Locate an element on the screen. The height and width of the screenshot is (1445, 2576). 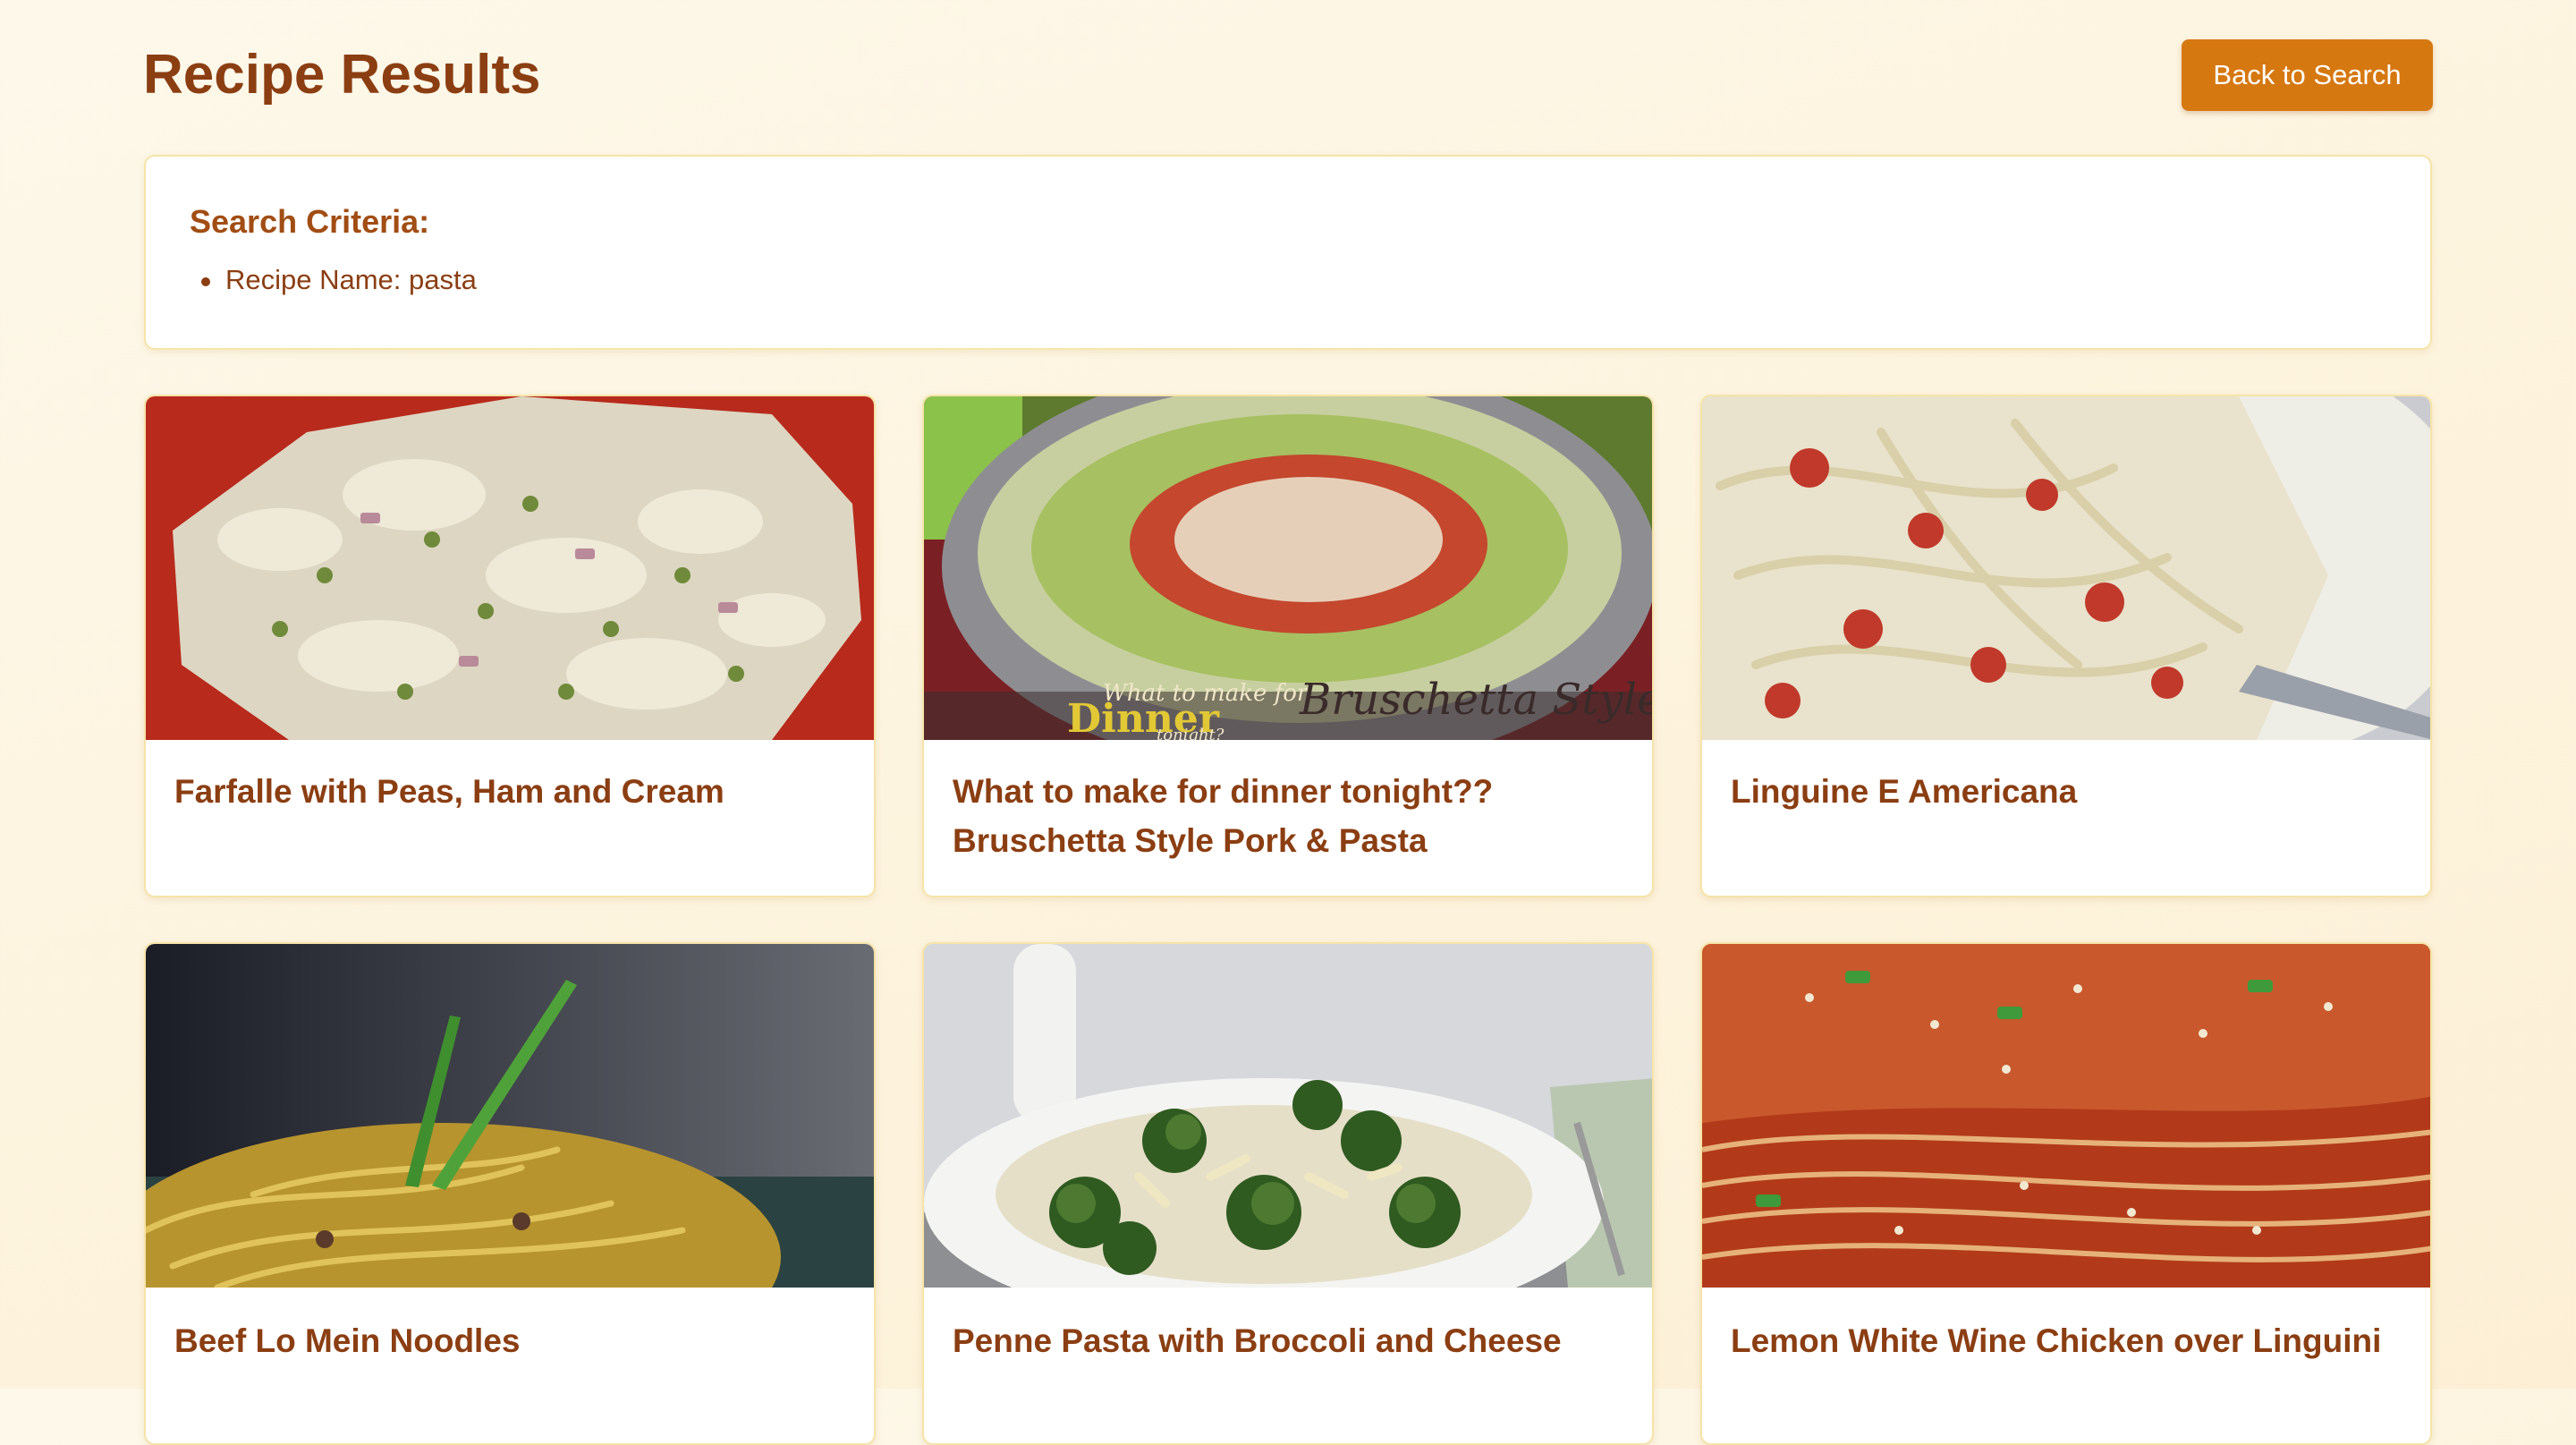
overlay-text-bruschetta: Bruschetta Style is located at coordinates (1475, 700).